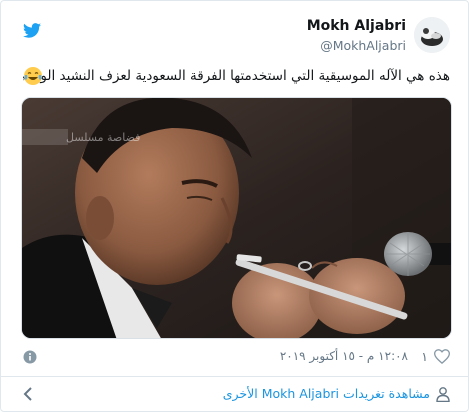 Image resolution: width=469 pixels, height=412 pixels. I want to click on chevron-left-icon, so click(27, 394).